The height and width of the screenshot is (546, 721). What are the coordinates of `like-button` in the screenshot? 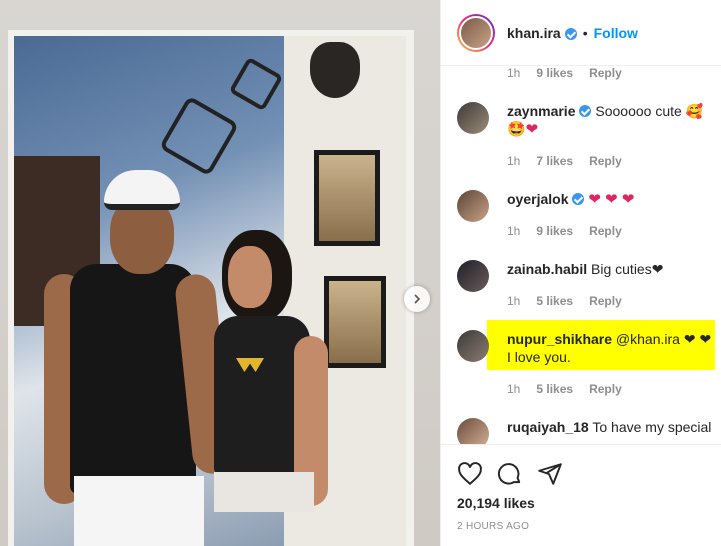 It's located at (470, 474).